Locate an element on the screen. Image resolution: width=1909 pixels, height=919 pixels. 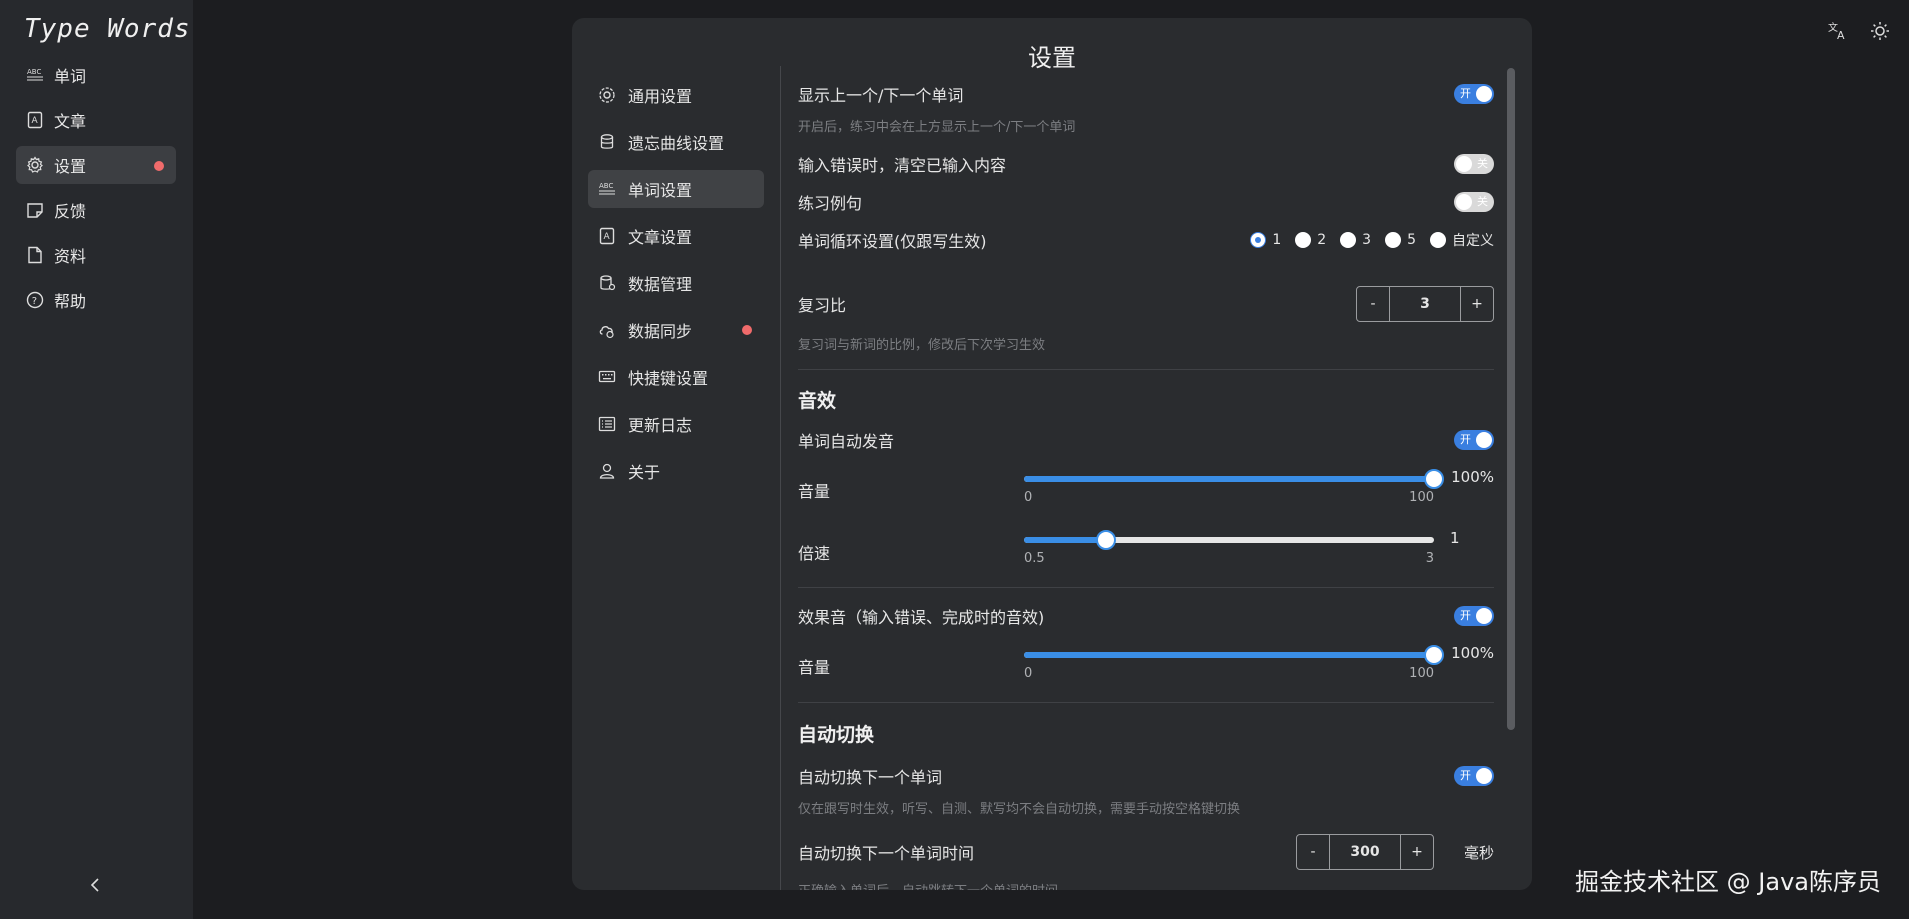
menu-item-changelog: 更新日志 is located at coordinates (676, 424).